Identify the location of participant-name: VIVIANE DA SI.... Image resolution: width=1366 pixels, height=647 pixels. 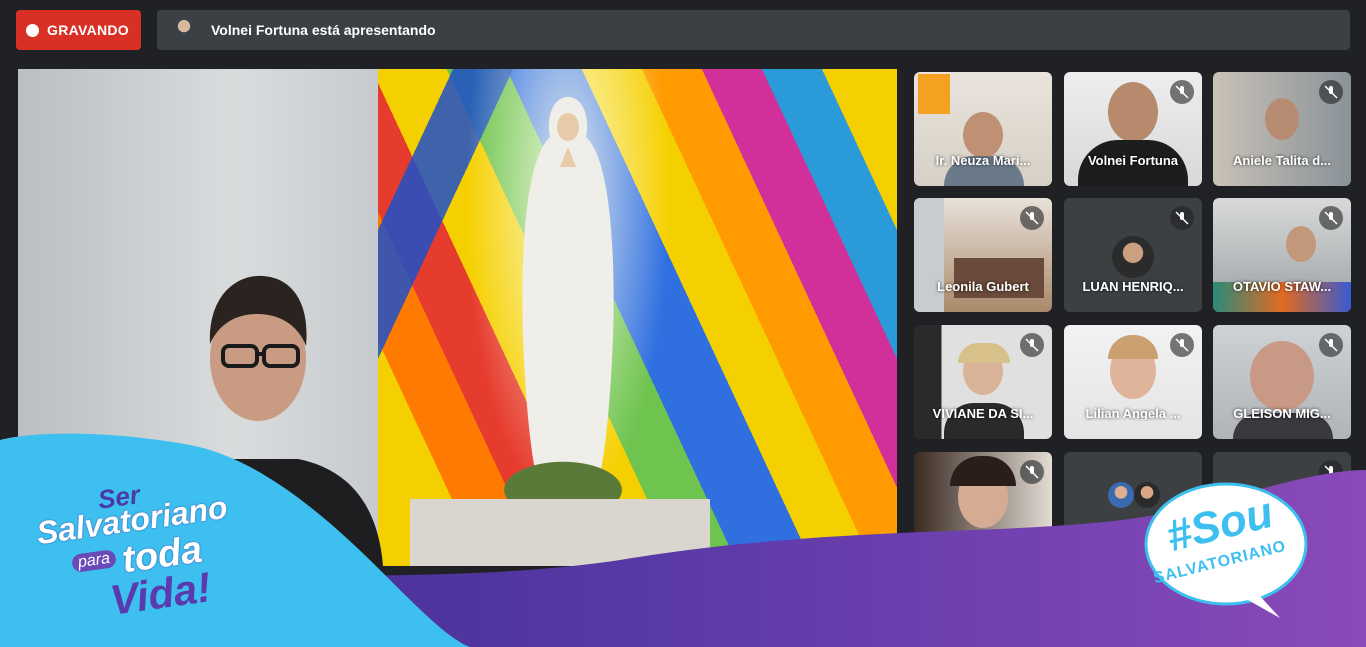
(983, 413).